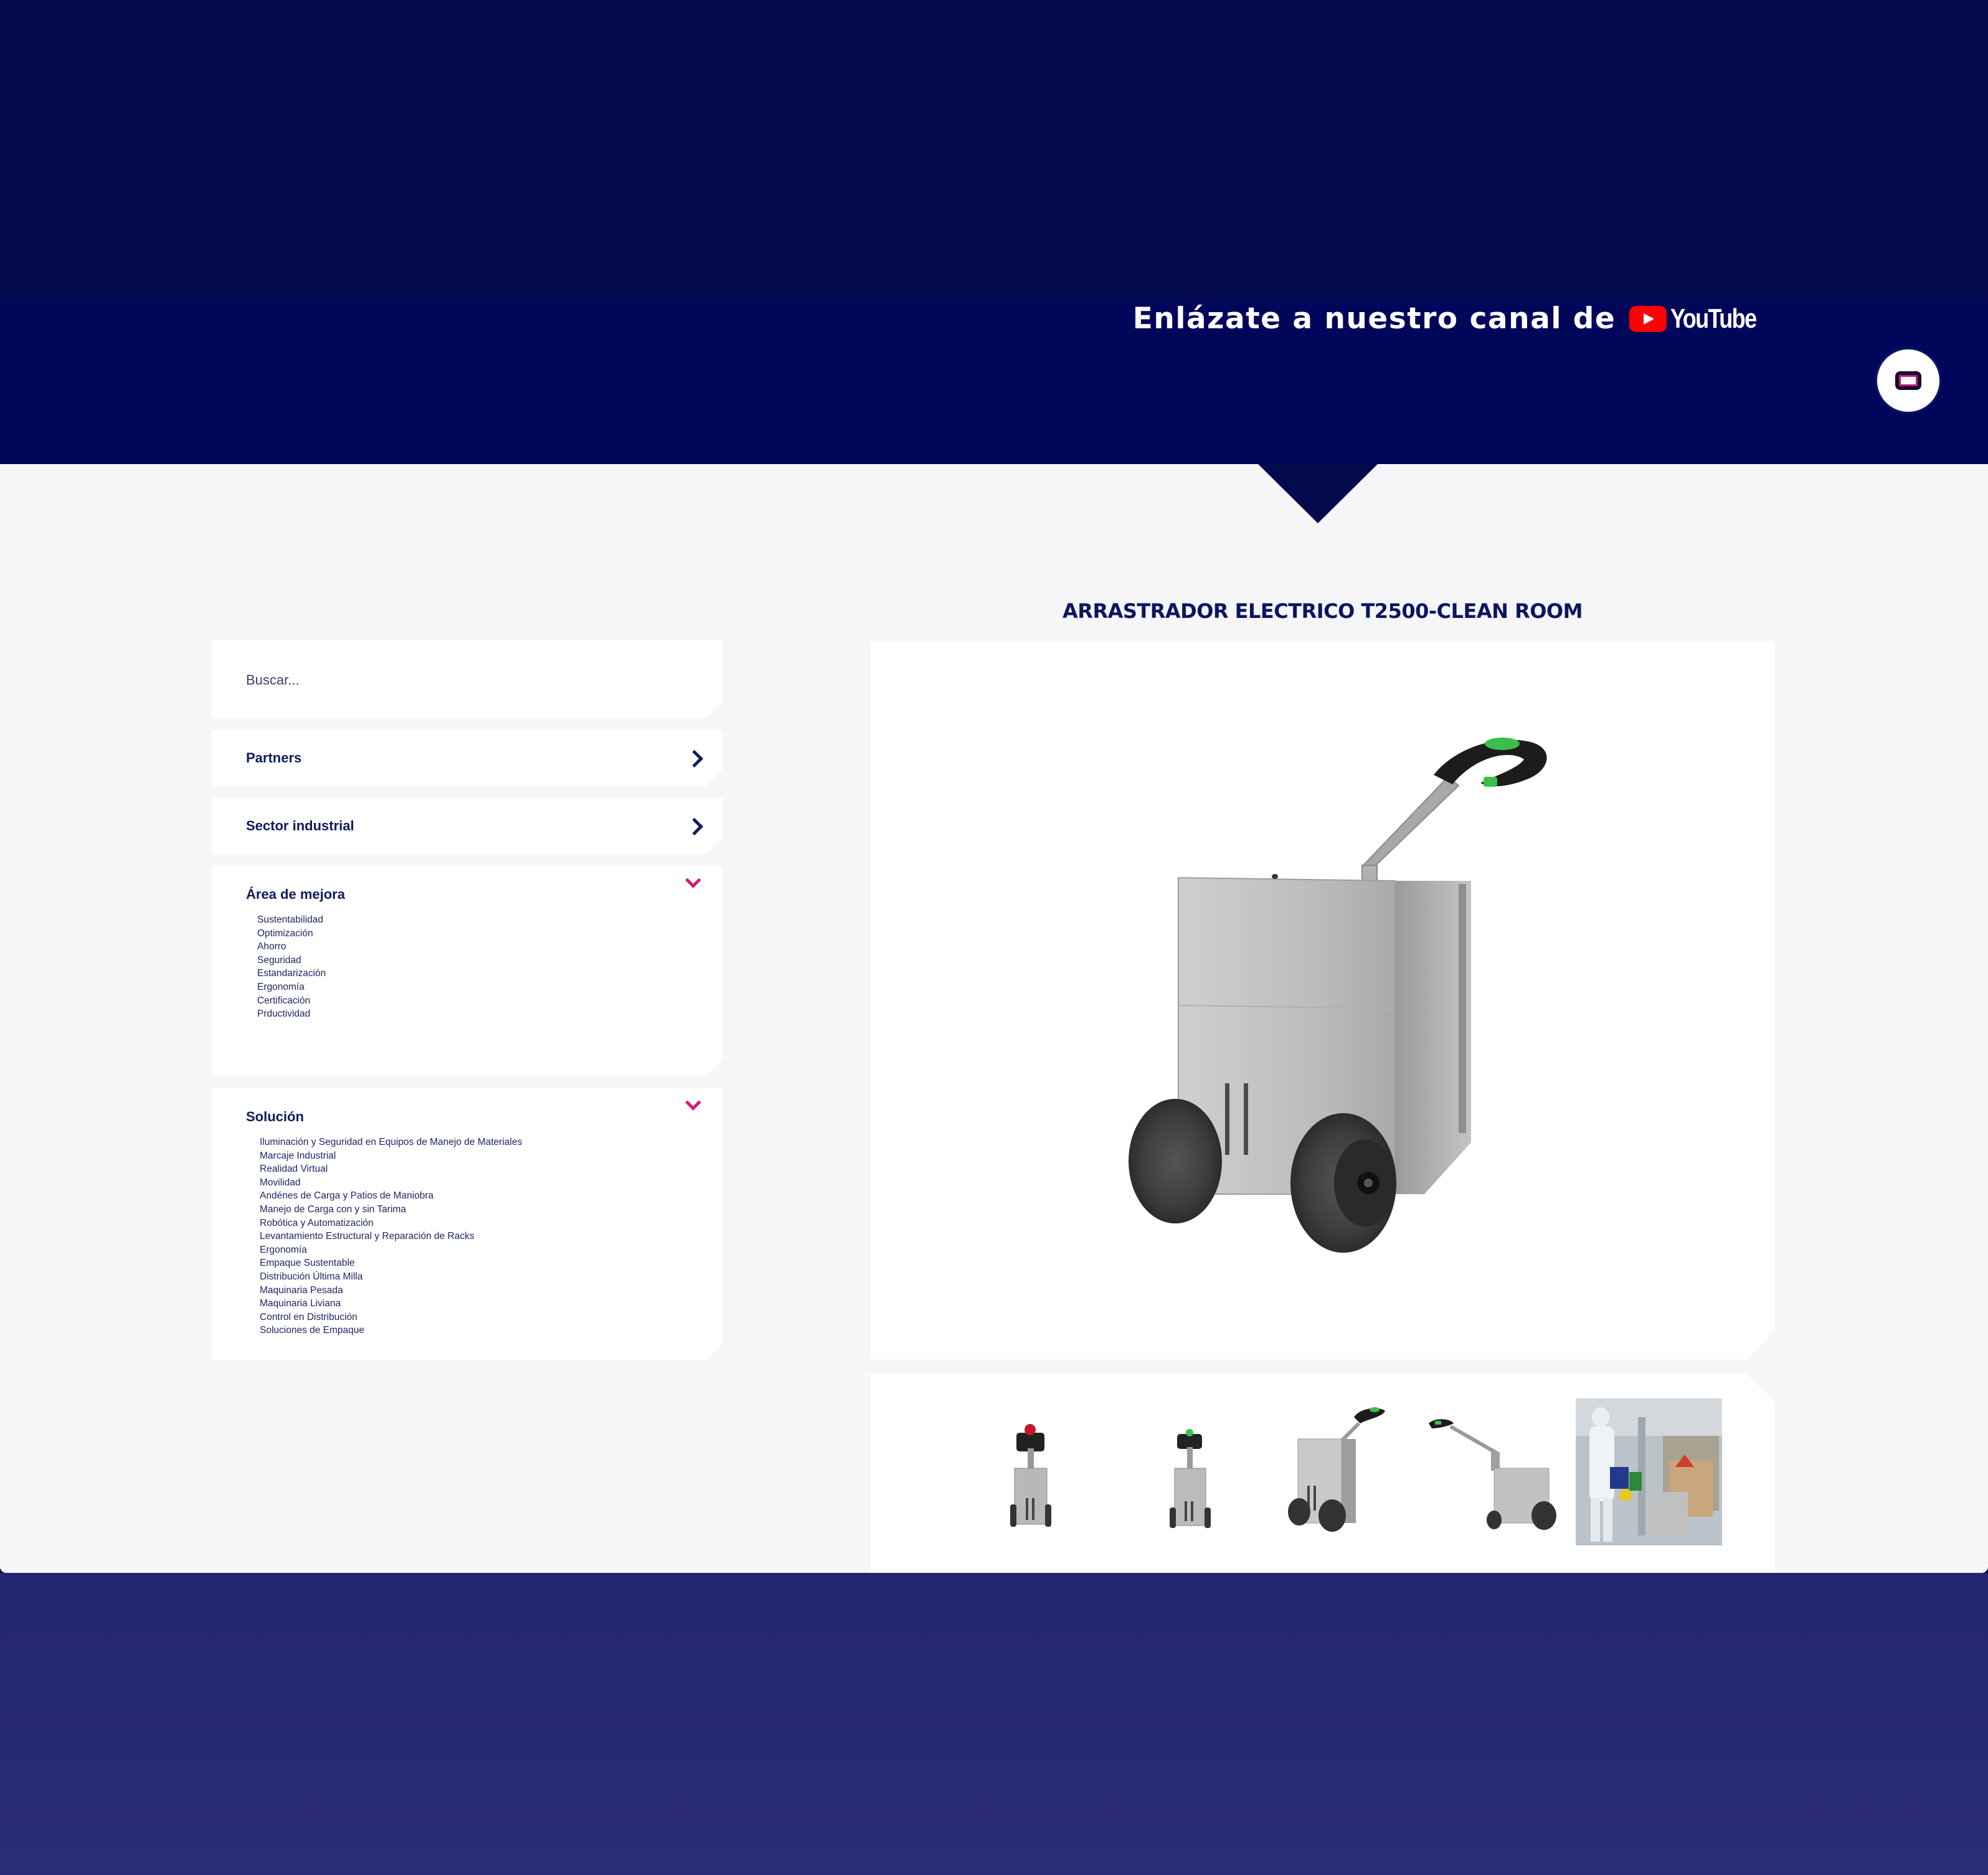 The height and width of the screenshot is (1875, 1988). Describe the element at coordinates (292, 934) in the screenshot. I see `area-option: Optimización` at that location.